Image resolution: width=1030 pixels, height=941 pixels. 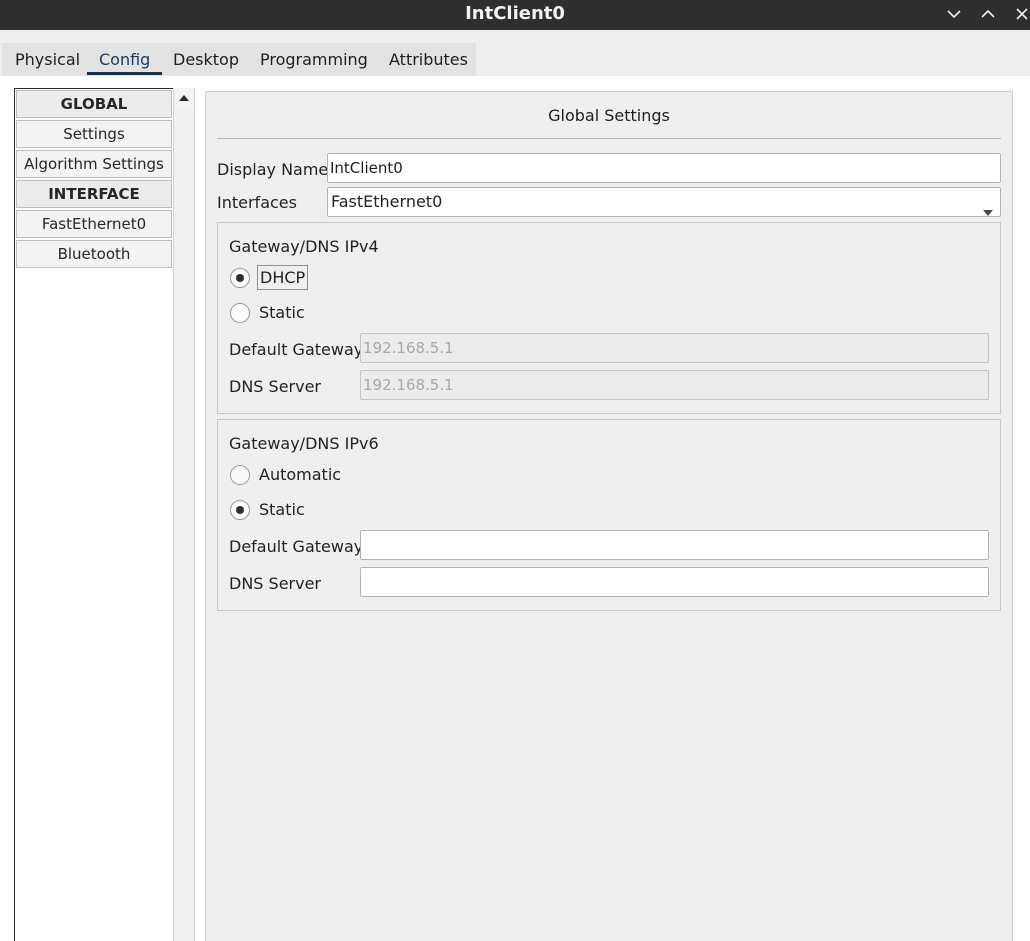 I want to click on window-title: IntClient0, so click(x=515, y=13).